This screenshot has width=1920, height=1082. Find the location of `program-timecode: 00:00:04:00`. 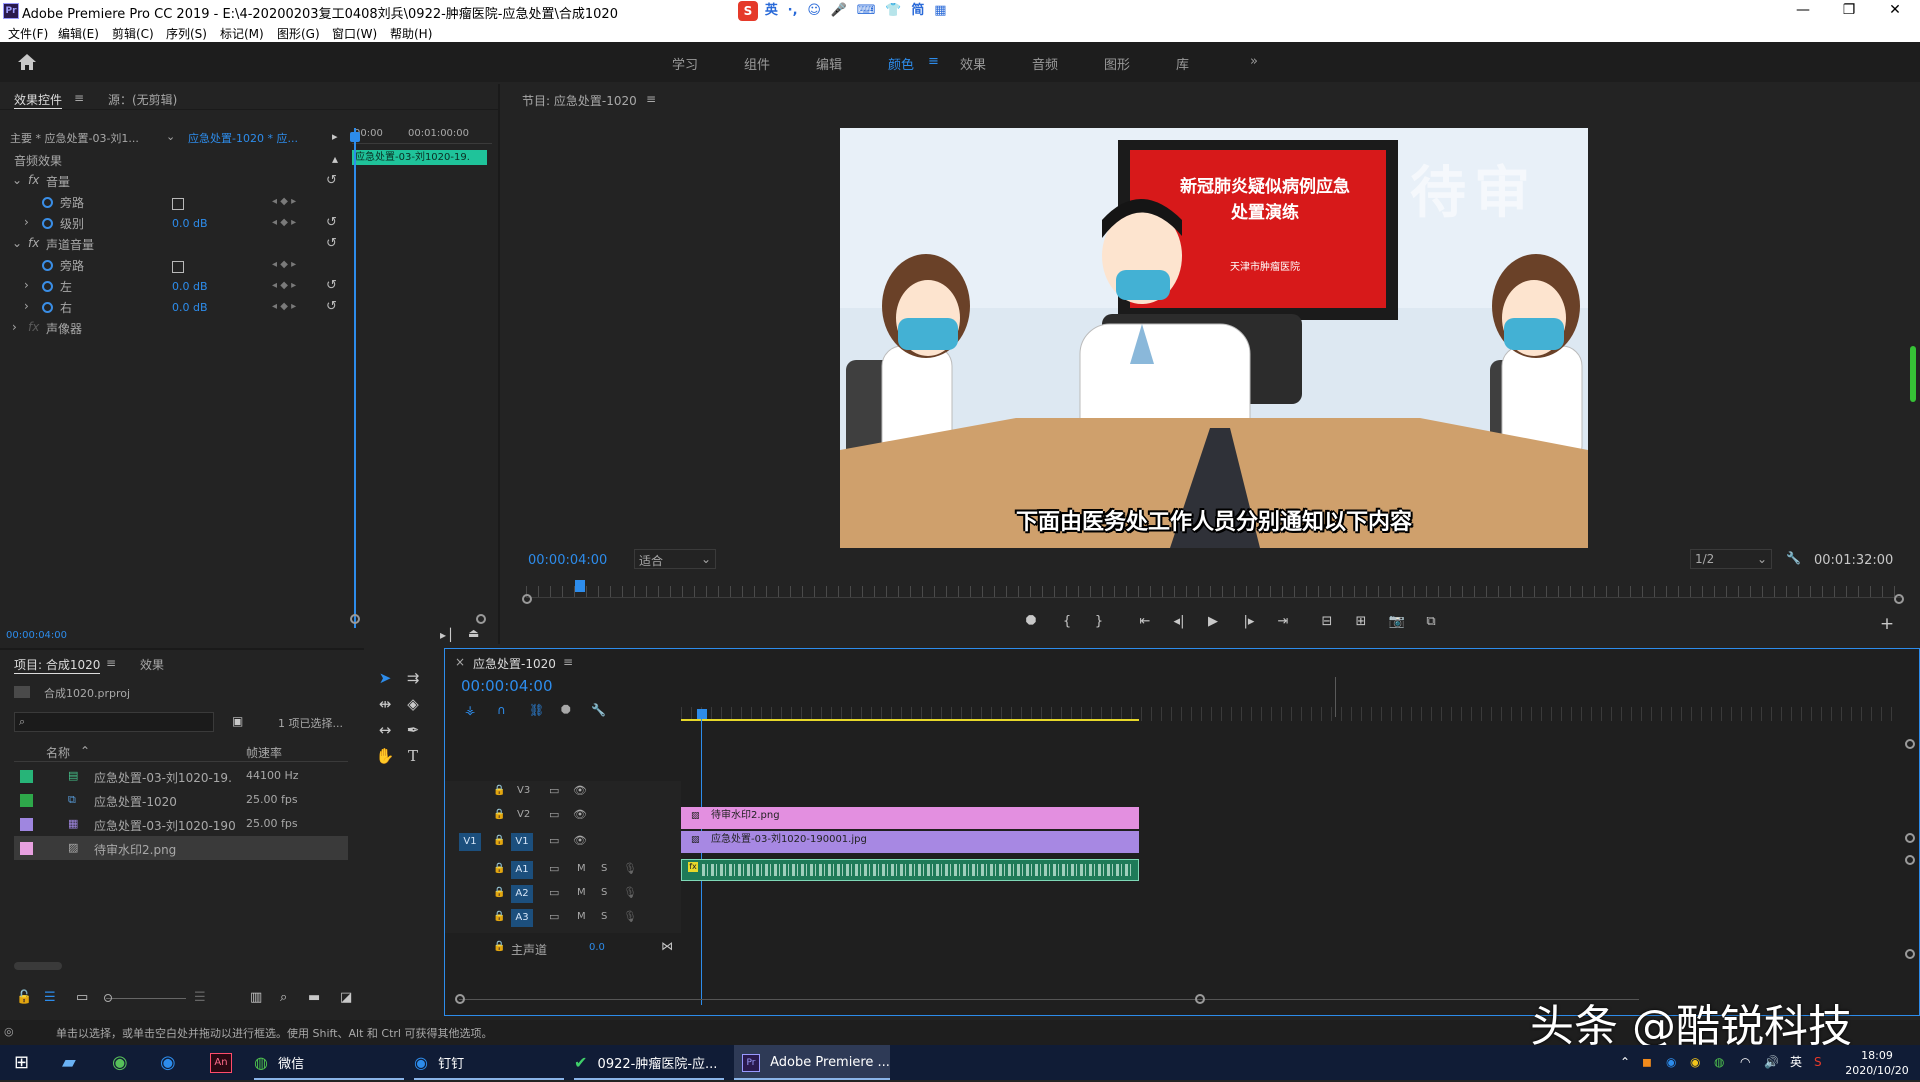

program-timecode: 00:00:04:00 is located at coordinates (567, 560).